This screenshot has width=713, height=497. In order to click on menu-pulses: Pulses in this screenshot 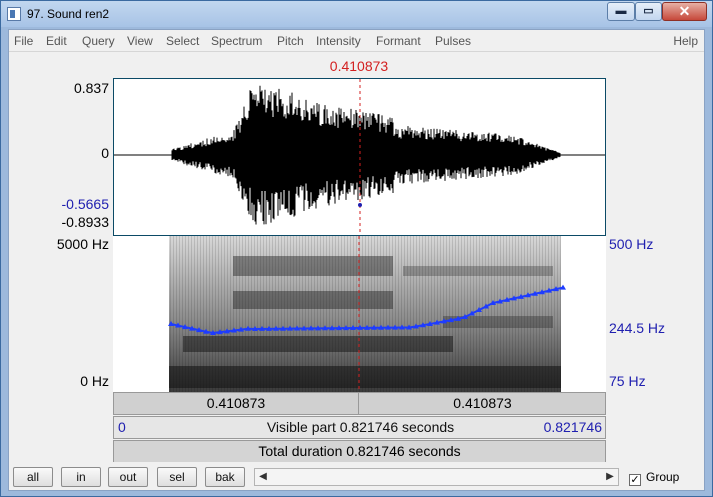, I will do `click(453, 41)`.